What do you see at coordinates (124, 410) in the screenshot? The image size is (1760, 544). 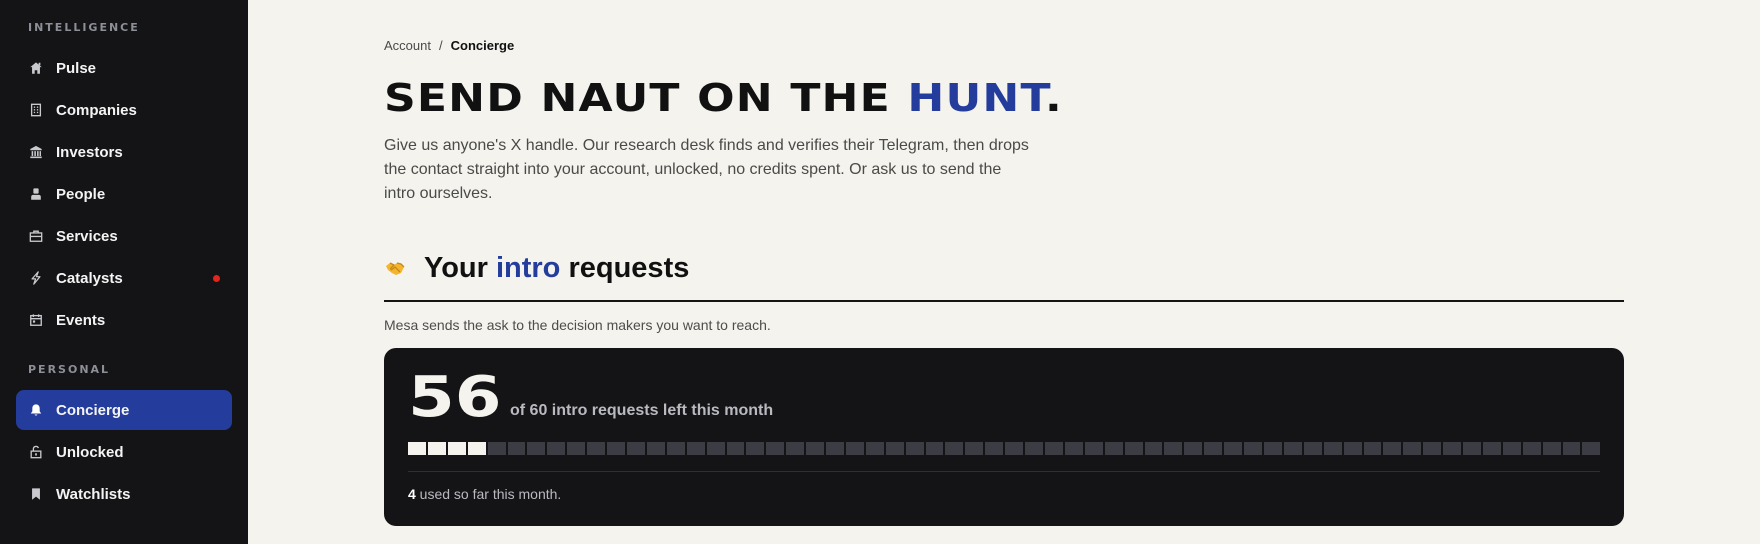 I see `sidebar-item-concierge: Concierge` at bounding box center [124, 410].